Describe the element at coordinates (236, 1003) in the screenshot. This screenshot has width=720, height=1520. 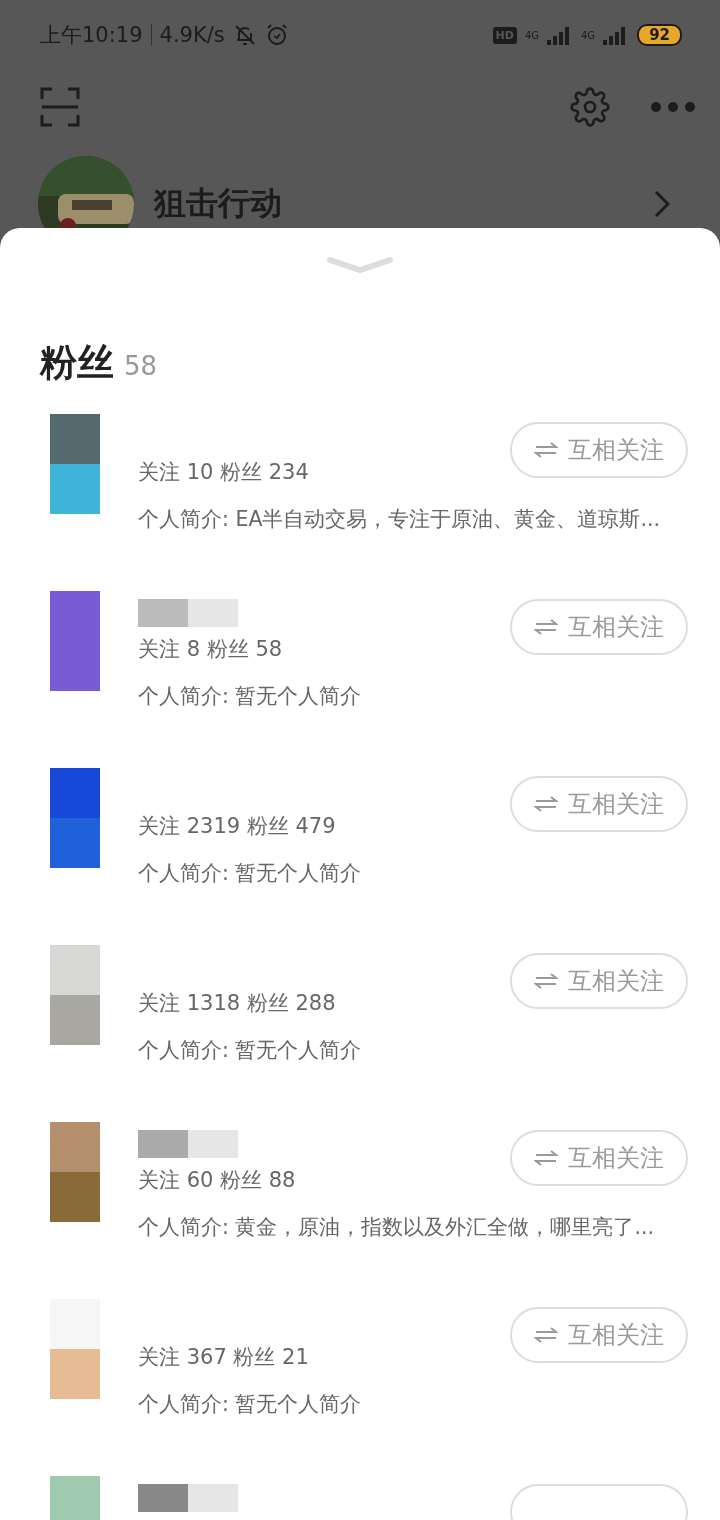
I see `follow-stats: 关注 1318 粉丝 288` at that location.